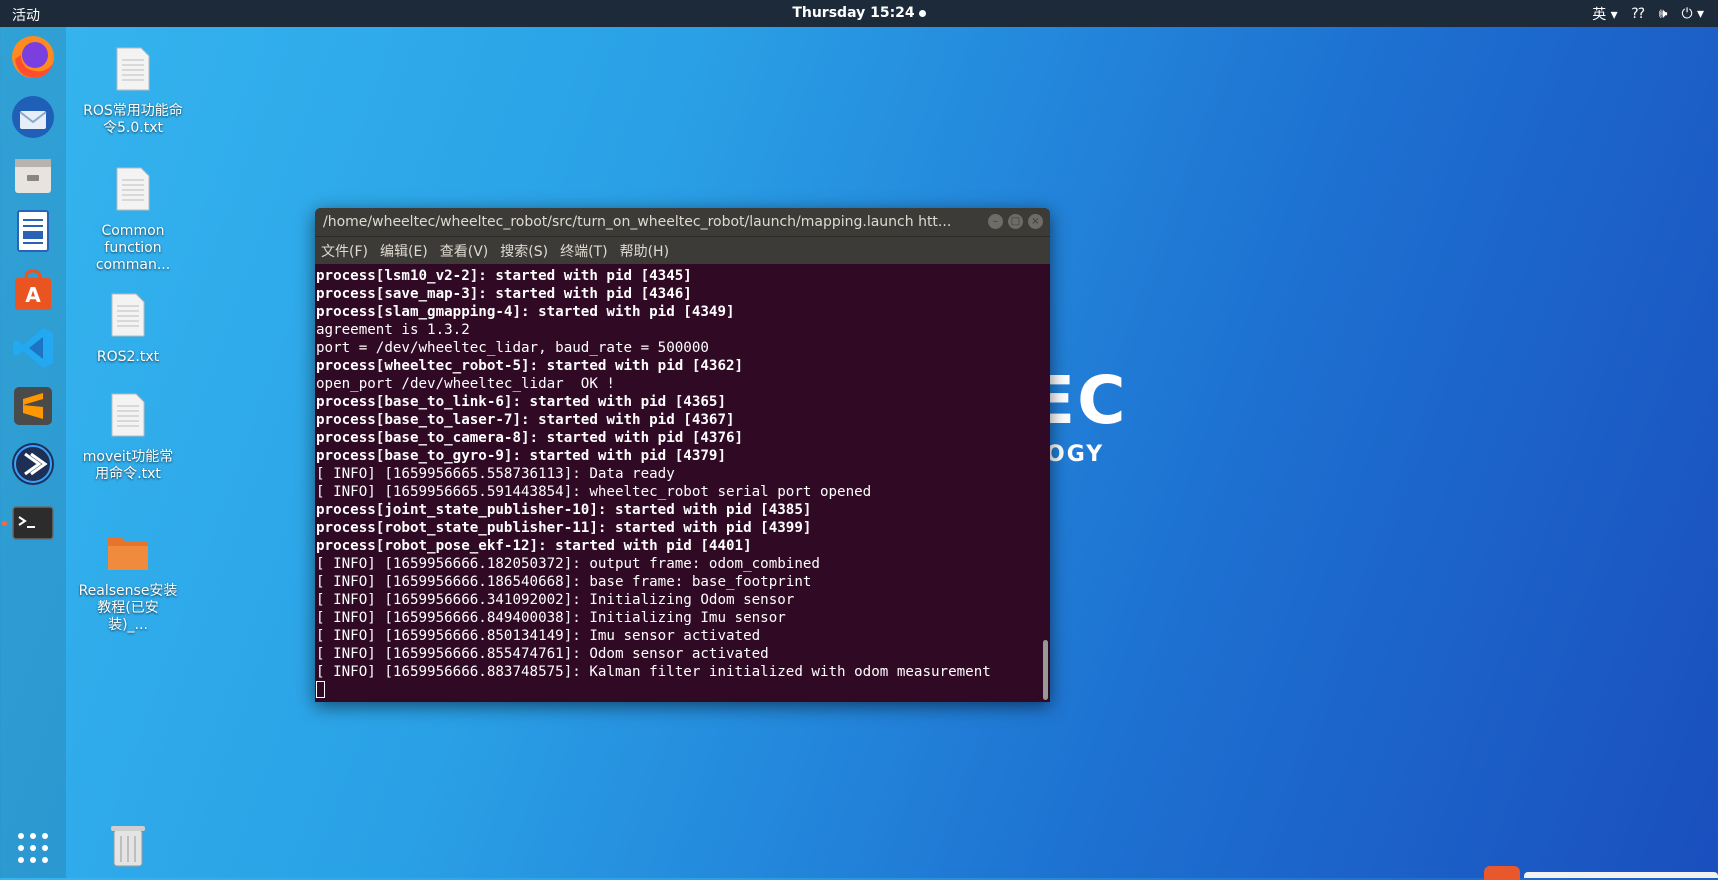 The width and height of the screenshot is (1718, 880). I want to click on desktop-icon-label: moveit功能常用命令.txt, so click(128, 465).